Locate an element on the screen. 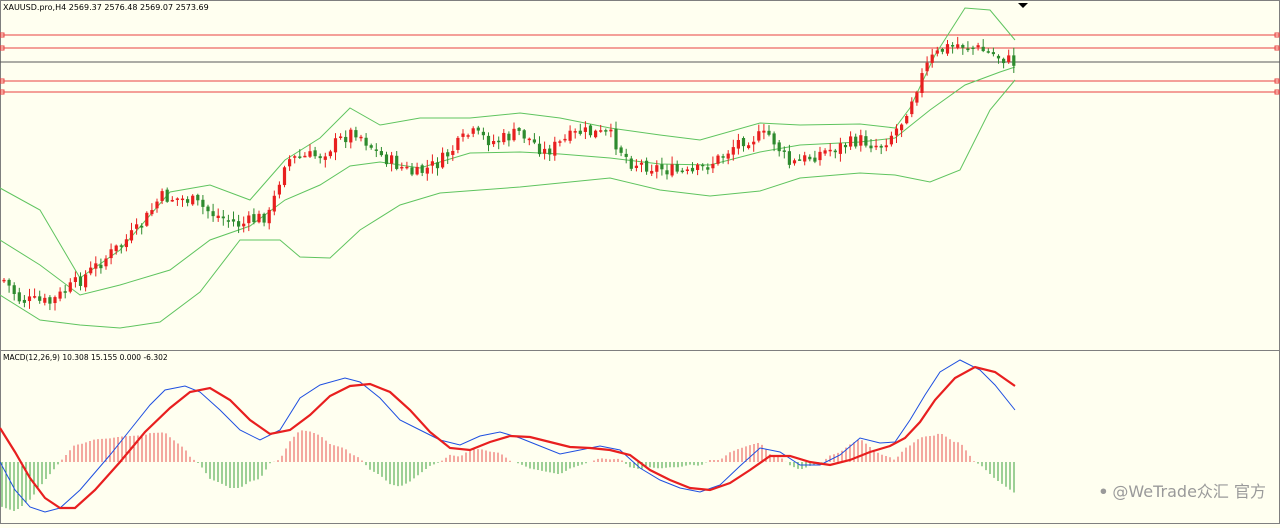 The width and height of the screenshot is (1280, 528). macd-panel-header: MACD(12,26,9) 10.308 15.155 0.000 -6.302 is located at coordinates (85, 357).